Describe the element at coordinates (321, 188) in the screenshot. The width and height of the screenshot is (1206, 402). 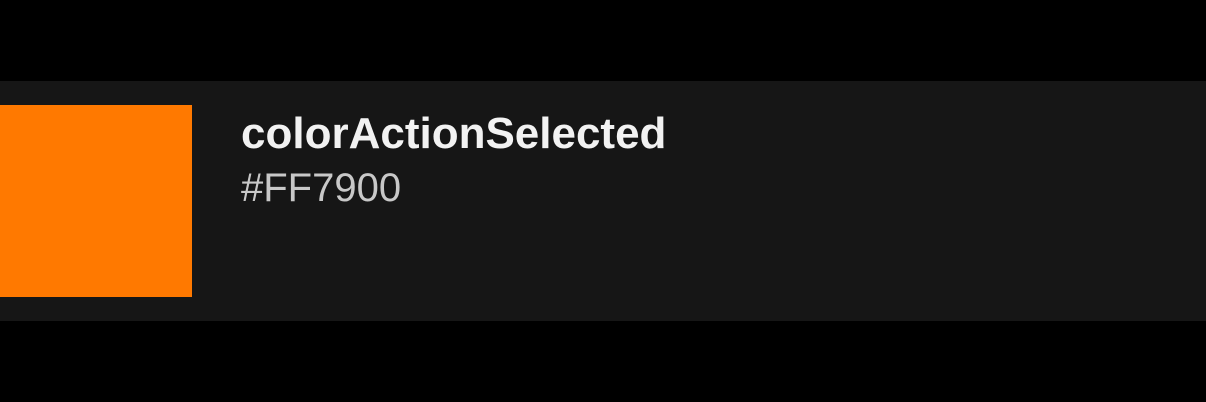
I see `color-token-hex: #FF7900` at that location.